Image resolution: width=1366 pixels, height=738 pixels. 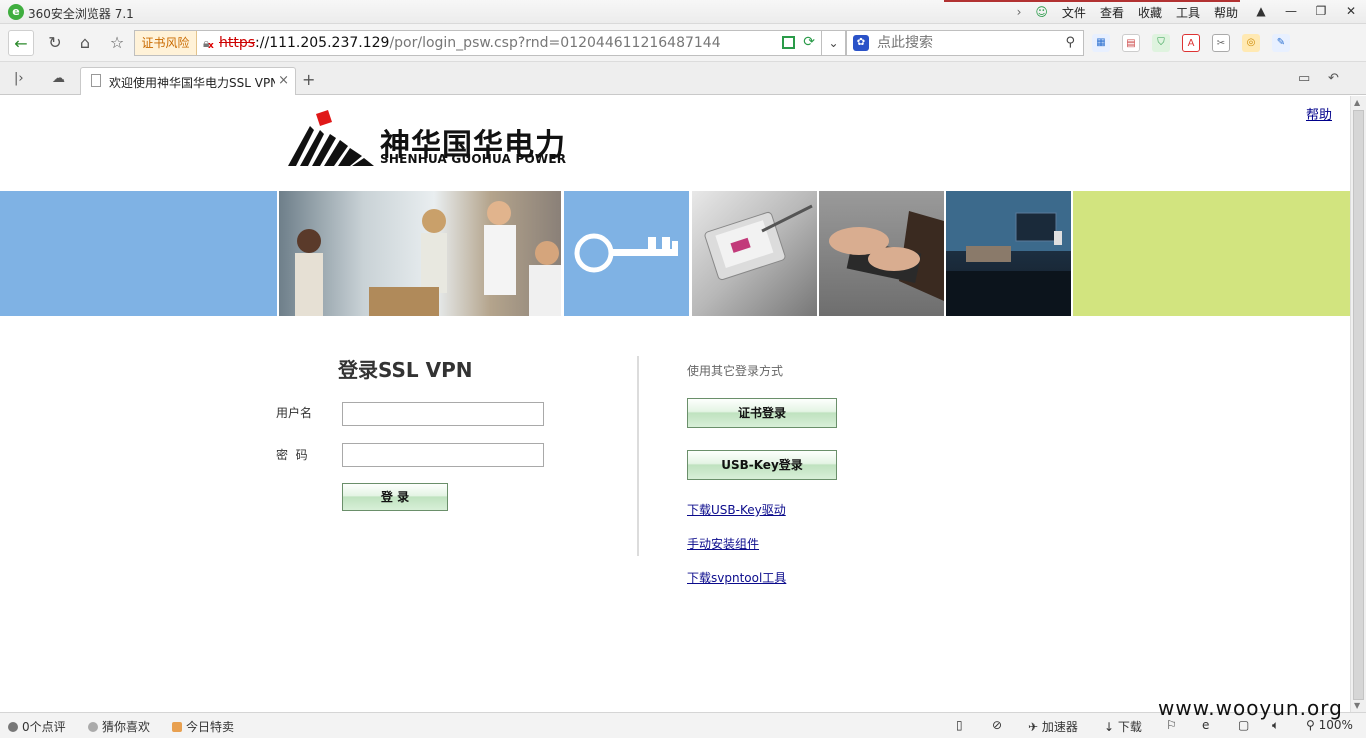 I want to click on download-svpntool-link: 下载svpntool工具, so click(x=736, y=577).